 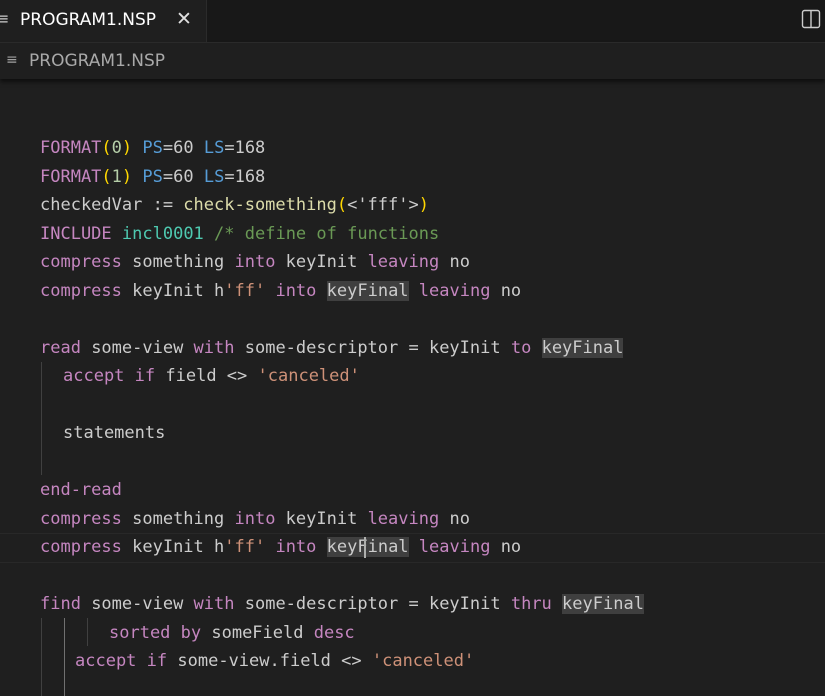 What do you see at coordinates (211, 376) in the screenshot?
I see `code-line: accept if field <> 'canceled'` at bounding box center [211, 376].